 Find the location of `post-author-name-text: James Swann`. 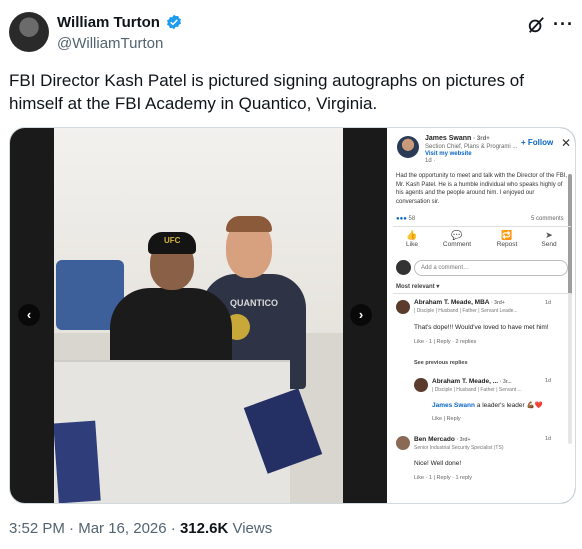

post-author-name-text: James Swann is located at coordinates (448, 138).